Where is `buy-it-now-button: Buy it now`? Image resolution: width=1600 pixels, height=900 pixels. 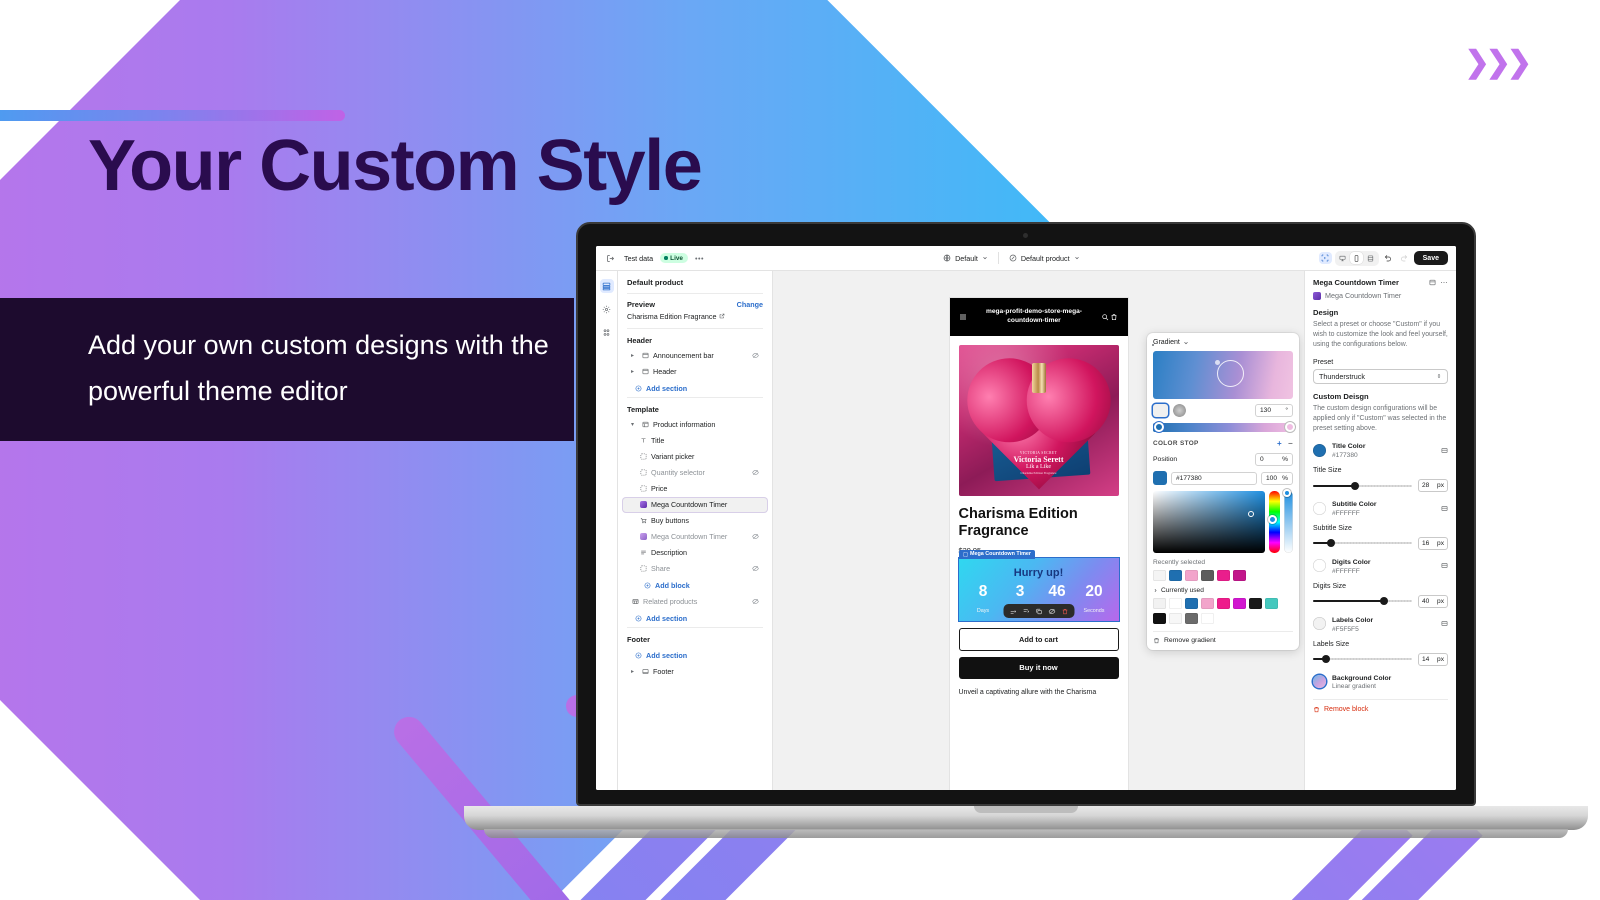
buy-it-now-button: Buy it now is located at coordinates (1038, 667).